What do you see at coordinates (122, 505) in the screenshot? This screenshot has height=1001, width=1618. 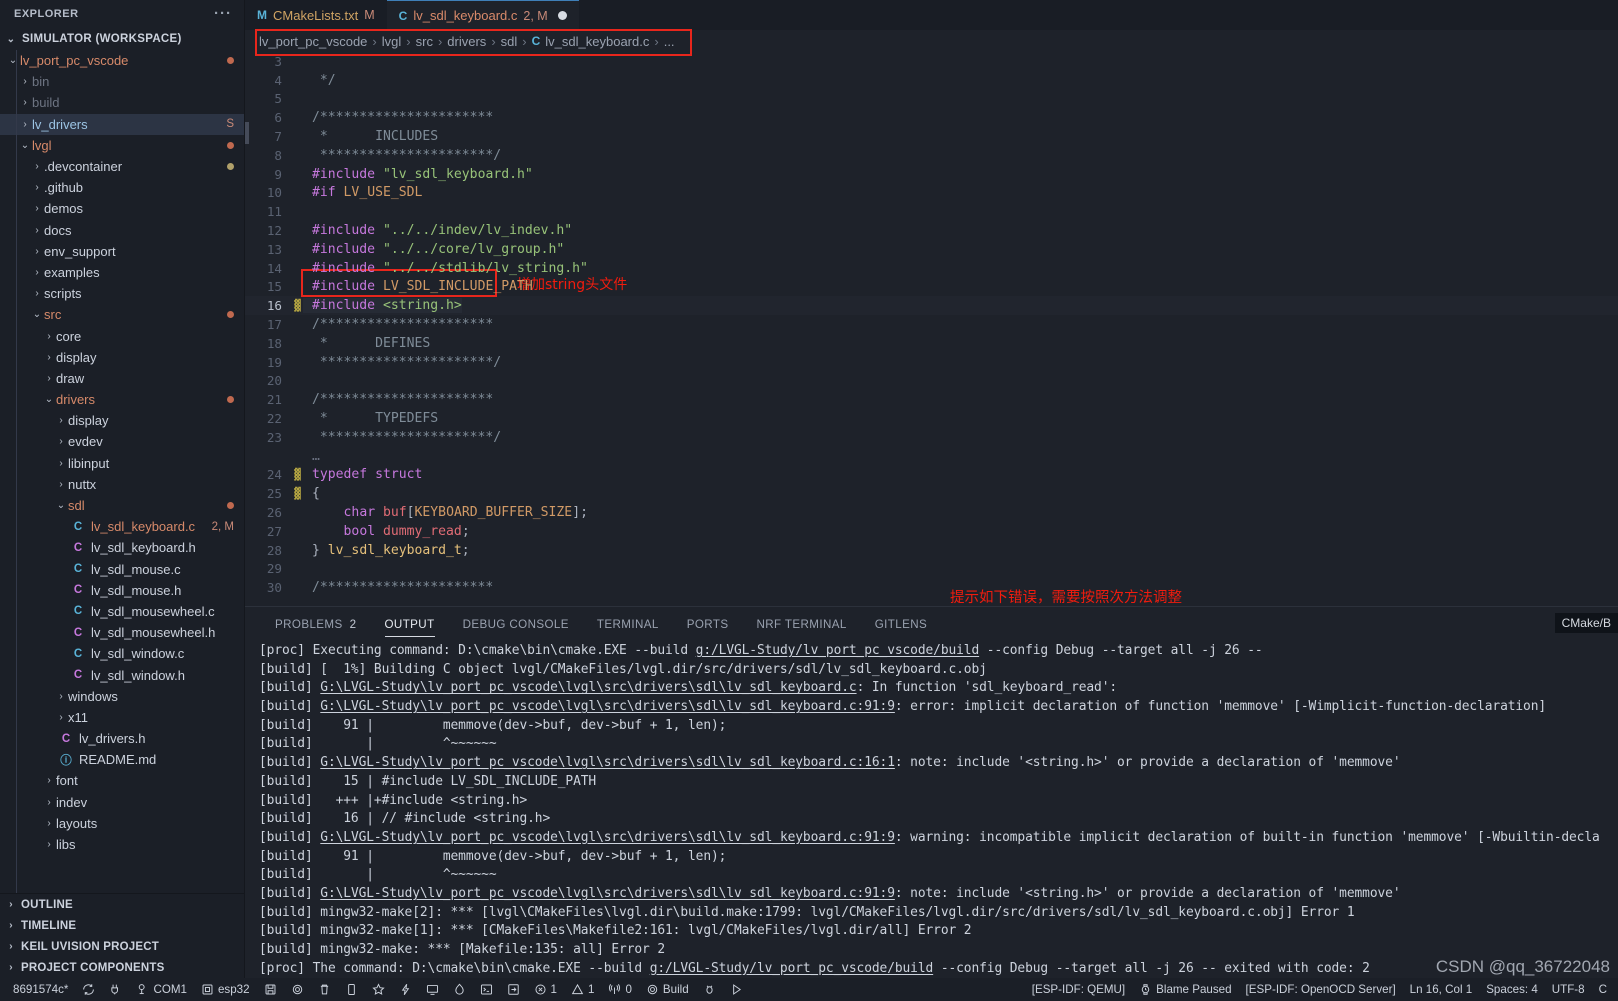 I see `tree-item-sdl: ⌄ sdl` at bounding box center [122, 505].